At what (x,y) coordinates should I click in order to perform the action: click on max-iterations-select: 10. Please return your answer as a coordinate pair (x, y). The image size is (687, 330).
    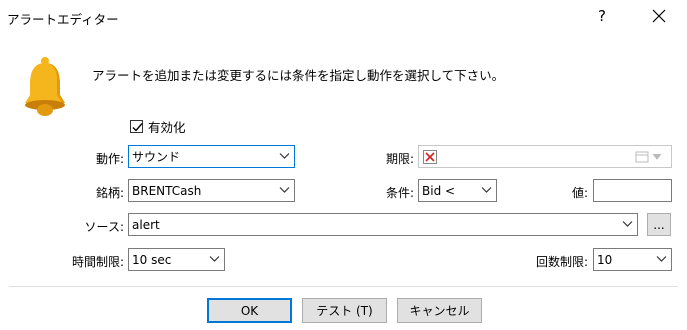
    Looking at the image, I should click on (632, 259).